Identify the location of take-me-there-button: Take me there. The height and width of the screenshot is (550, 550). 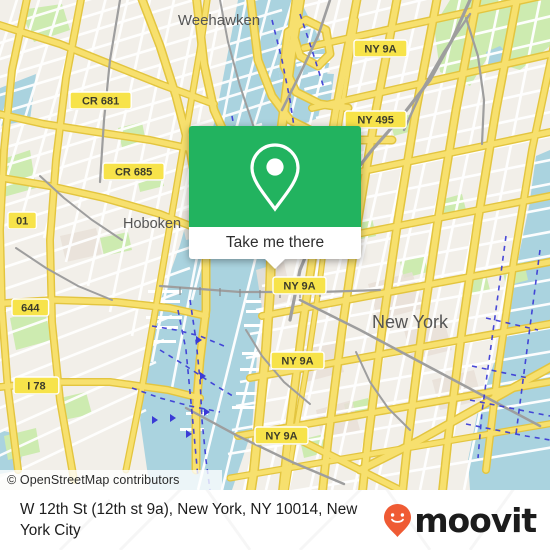
(275, 243).